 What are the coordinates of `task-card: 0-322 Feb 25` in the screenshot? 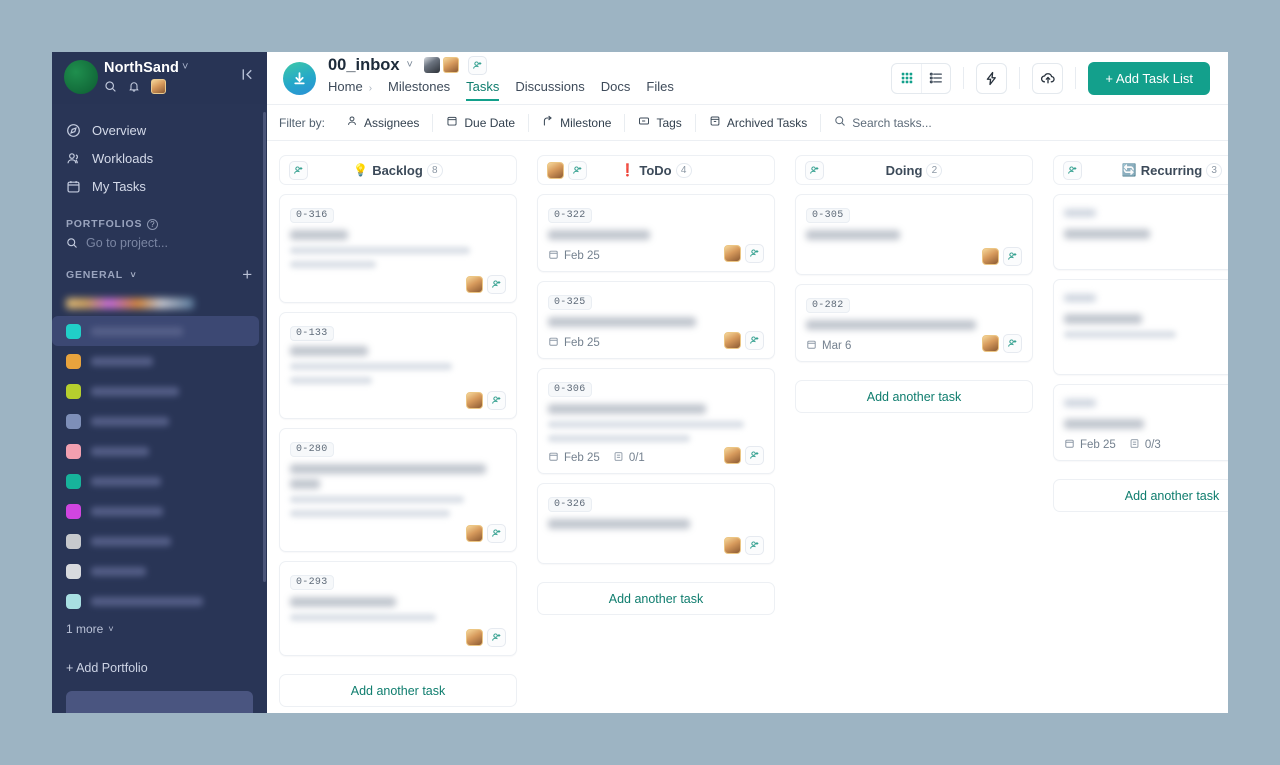 It's located at (656, 233).